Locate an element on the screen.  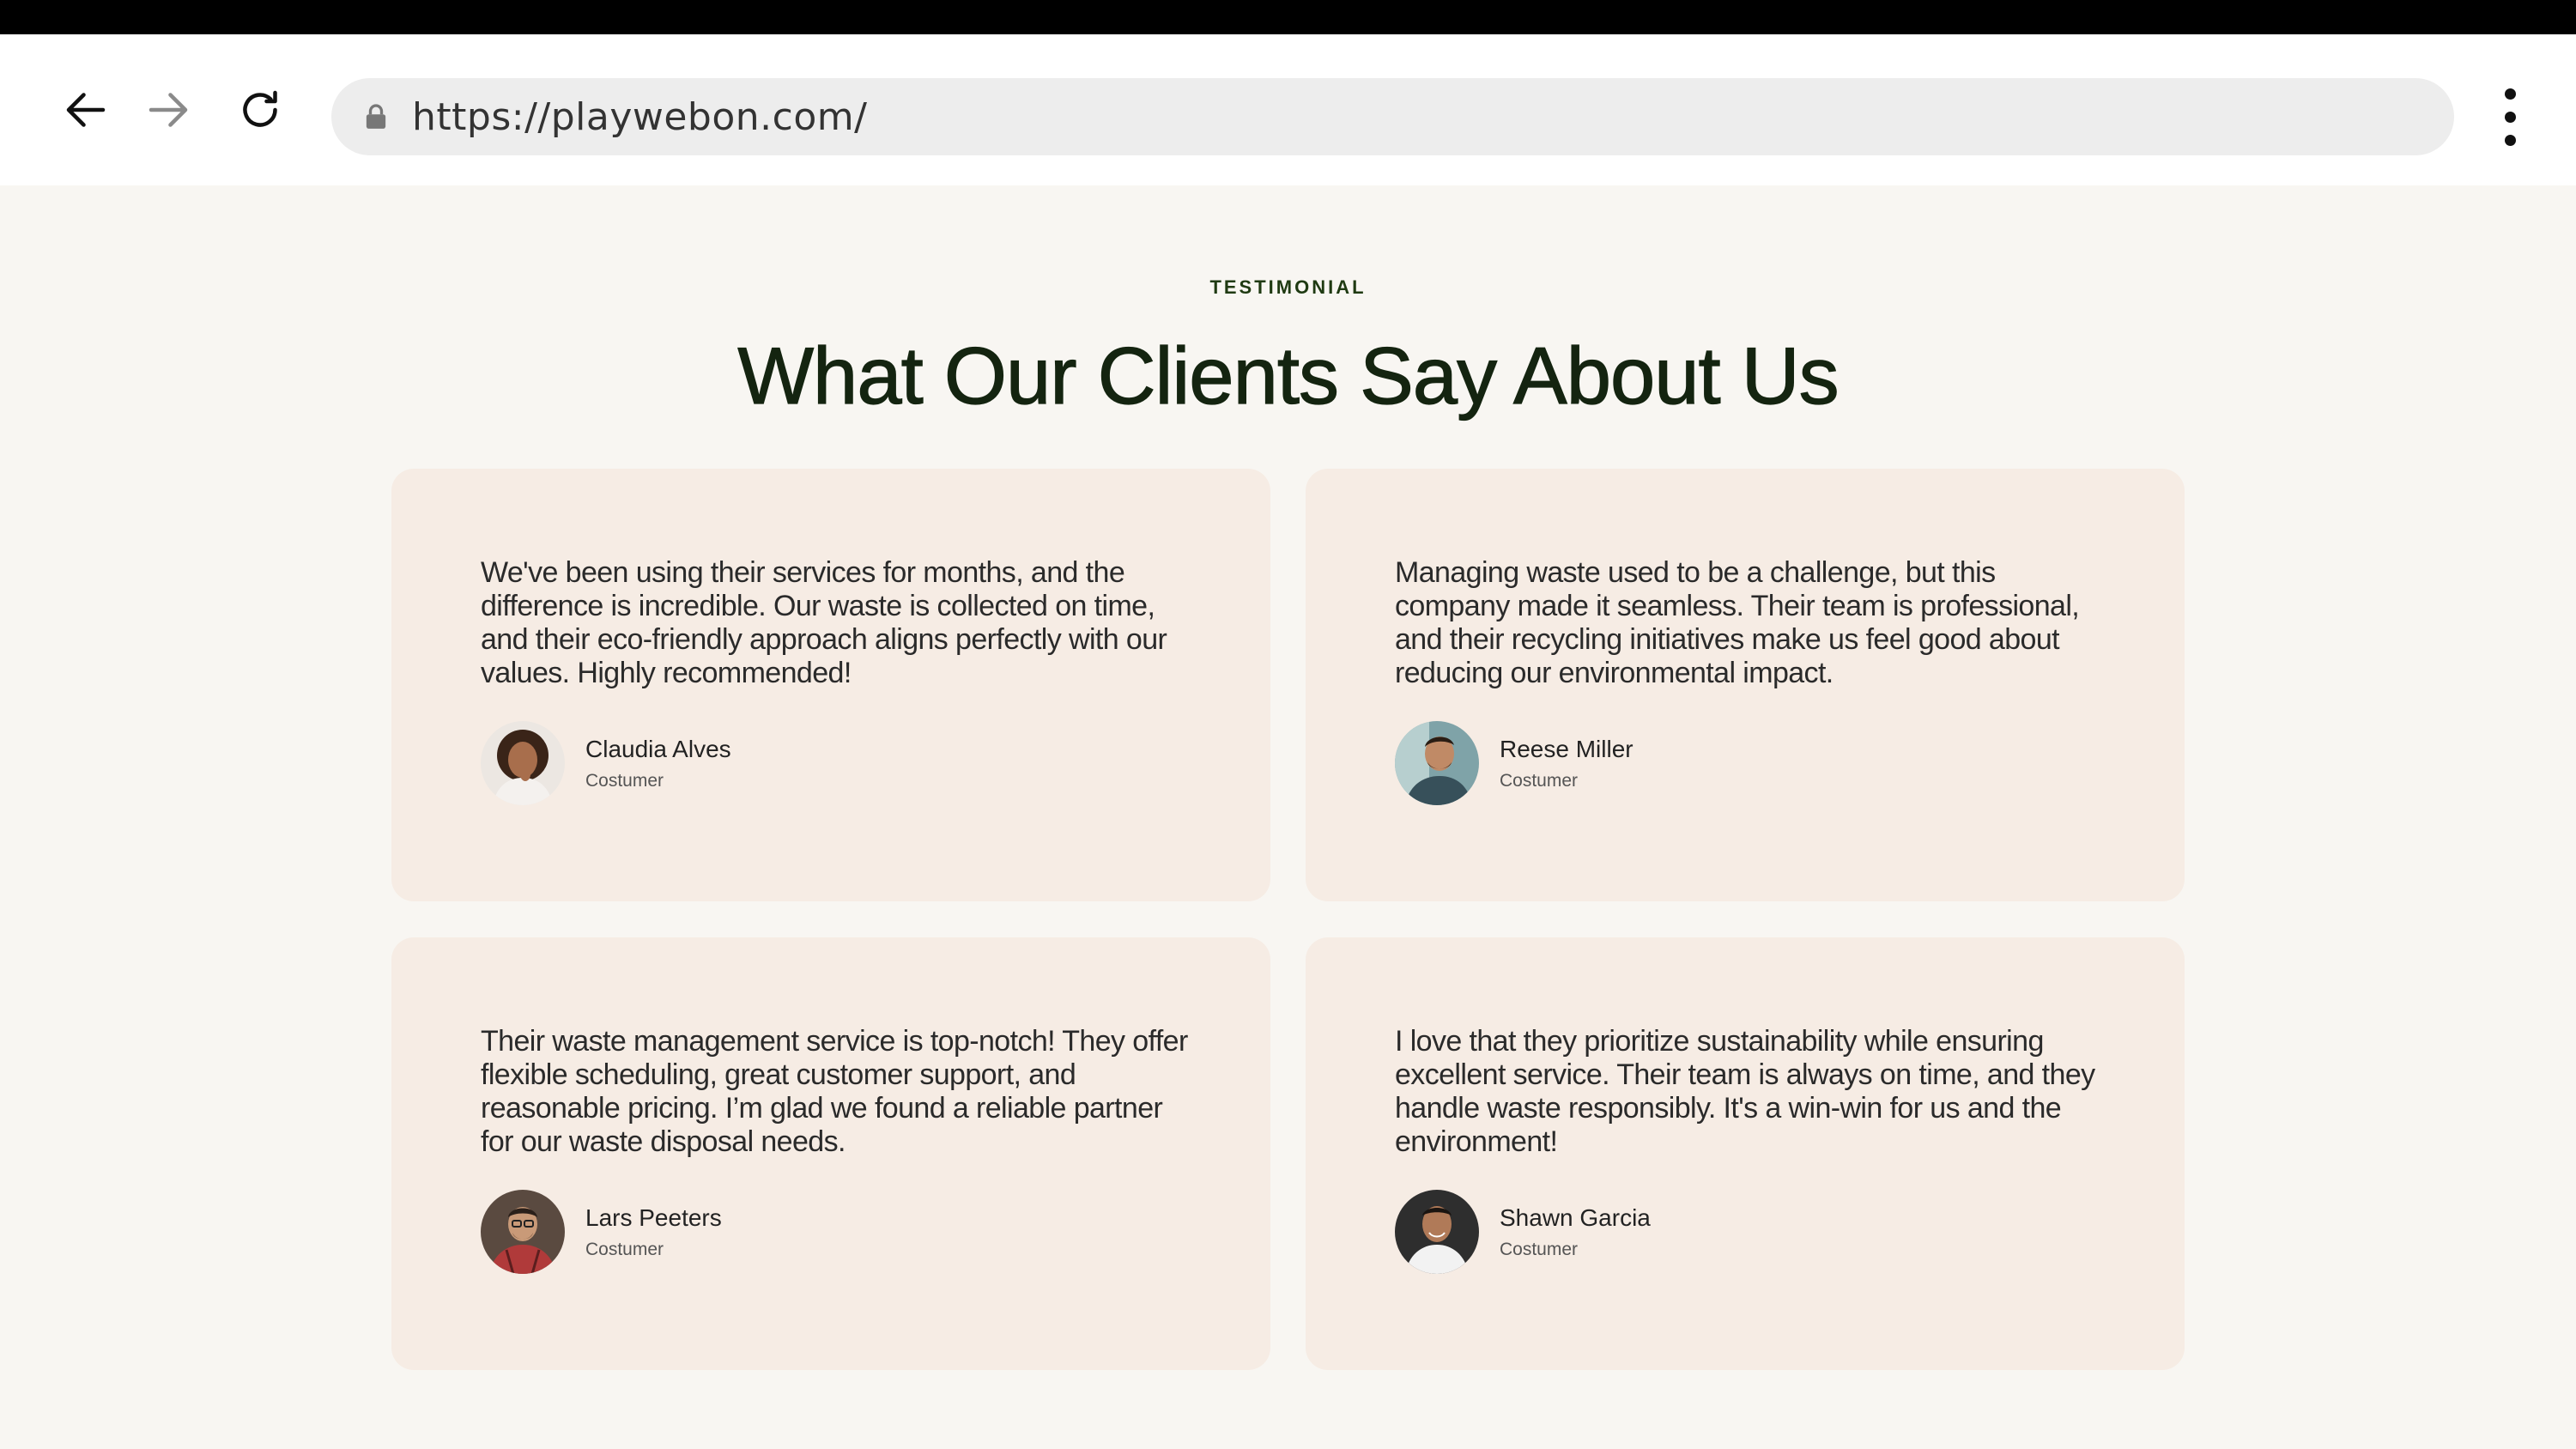
forward-button is located at coordinates (168, 110).